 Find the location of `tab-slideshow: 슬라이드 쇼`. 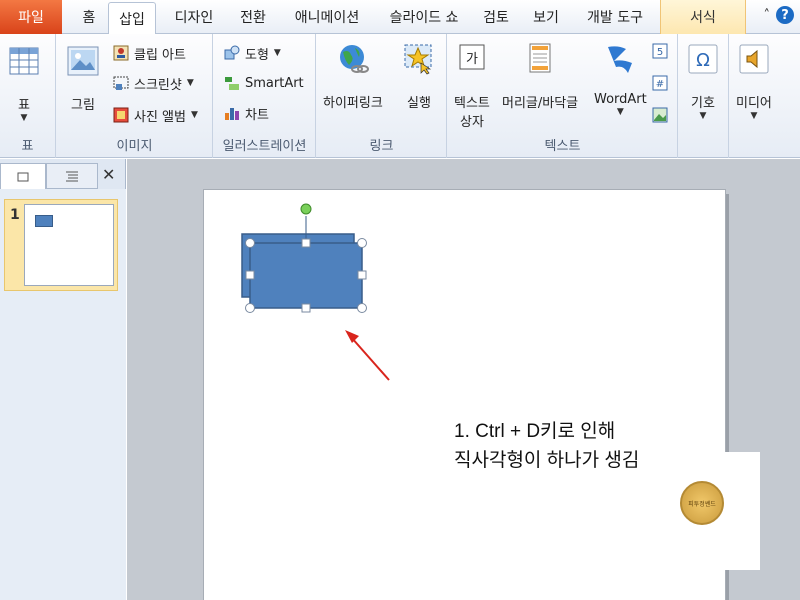

tab-slideshow: 슬라이드 쇼 is located at coordinates (424, 17).